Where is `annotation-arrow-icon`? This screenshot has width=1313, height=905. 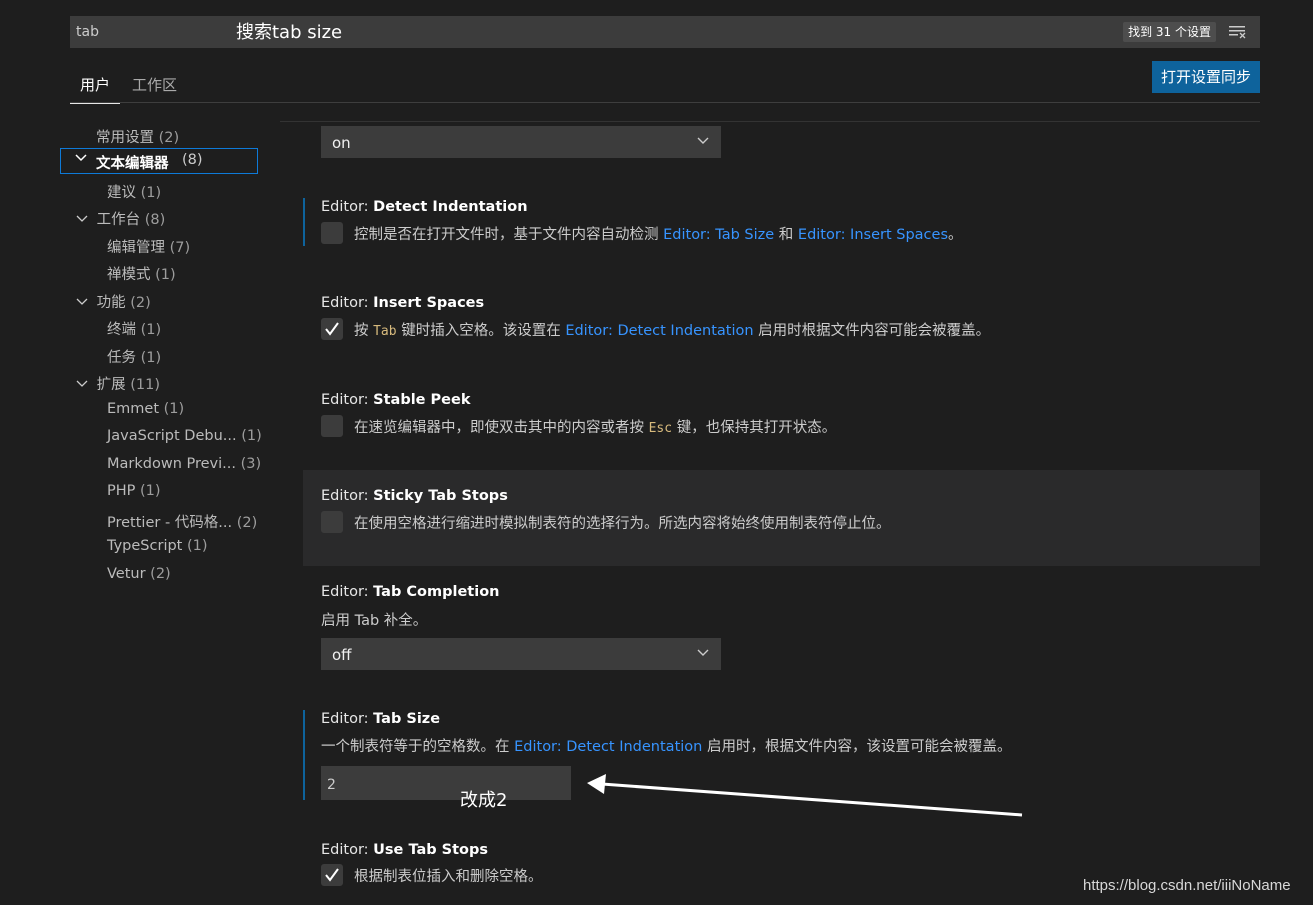
annotation-arrow-icon is located at coordinates (805, 795).